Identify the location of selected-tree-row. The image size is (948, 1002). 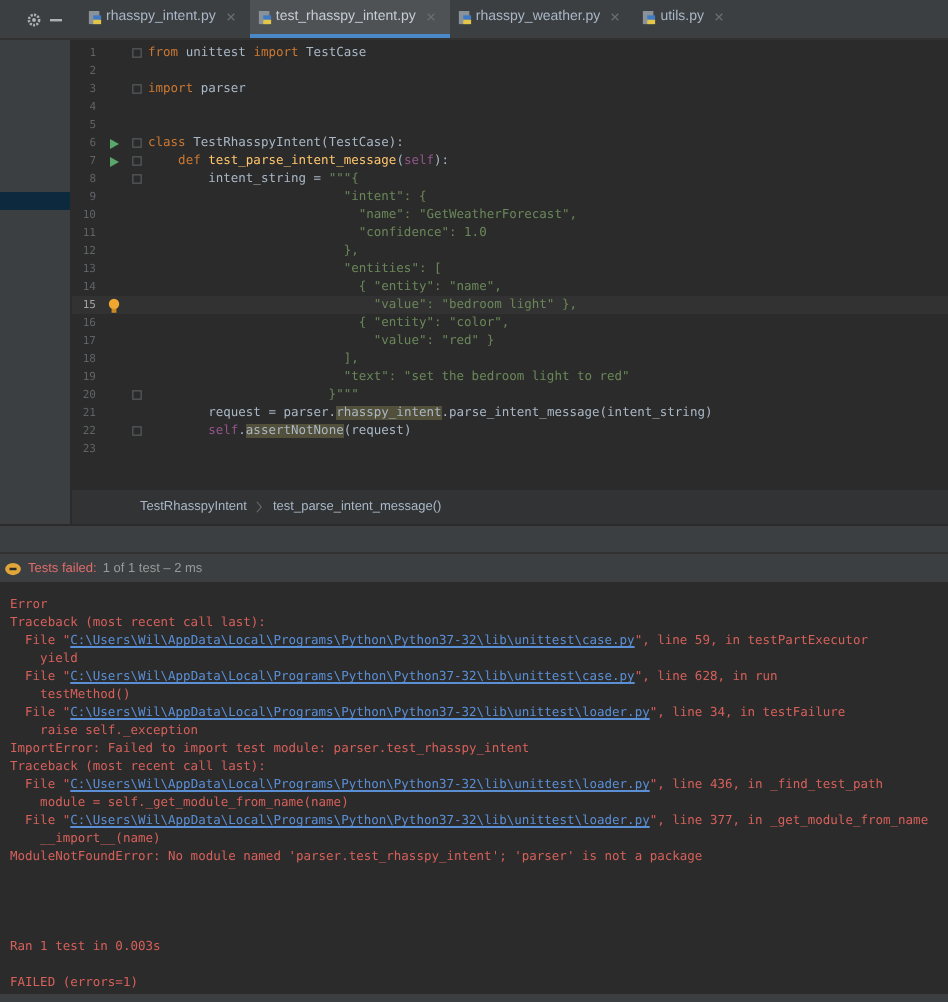
(35, 201).